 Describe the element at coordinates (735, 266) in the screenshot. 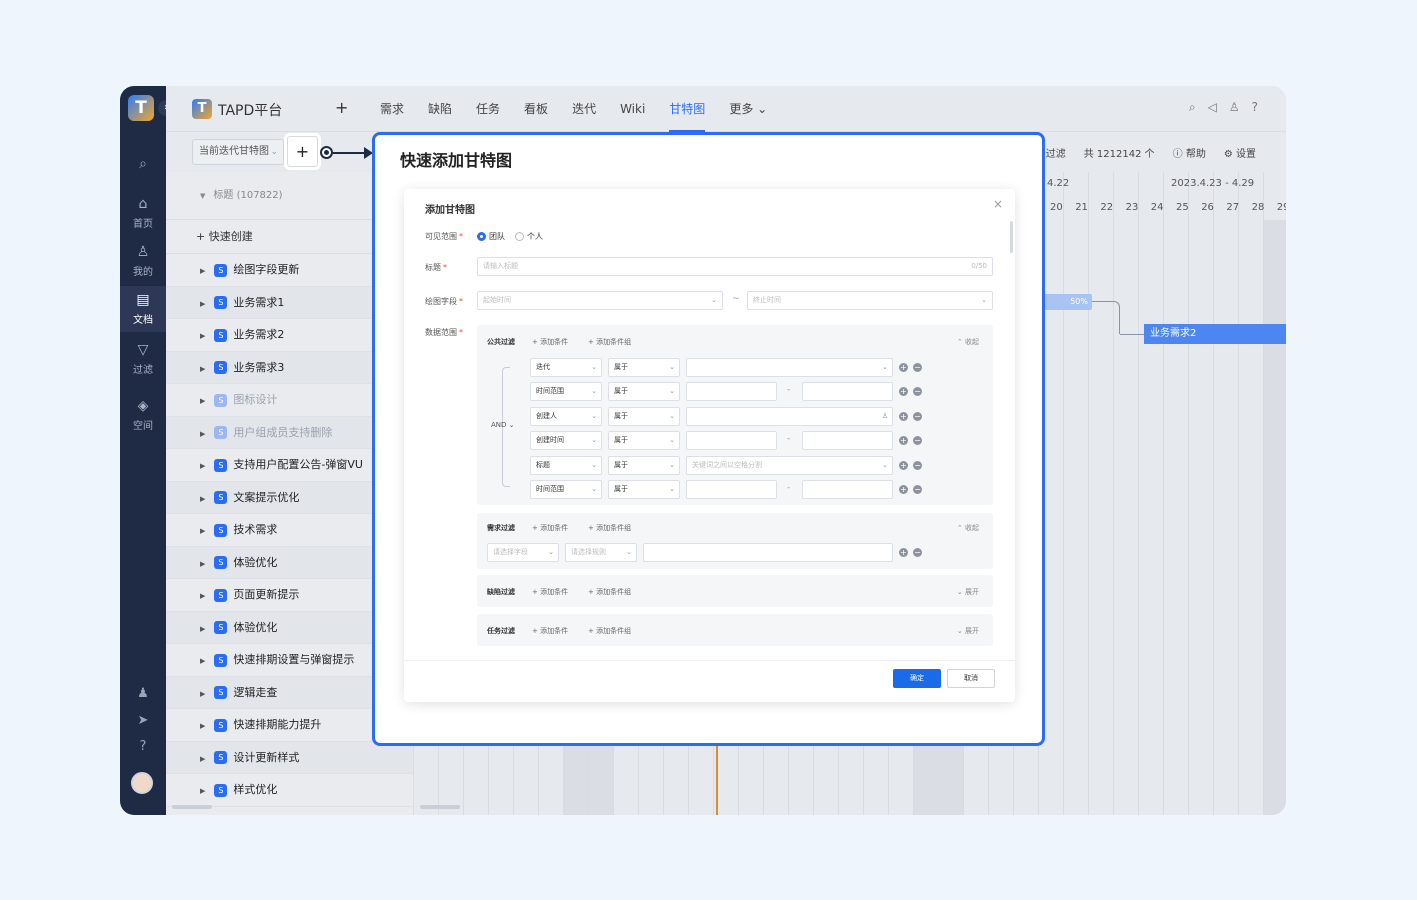

I see `title-input: 请输入标题 0/50` at that location.